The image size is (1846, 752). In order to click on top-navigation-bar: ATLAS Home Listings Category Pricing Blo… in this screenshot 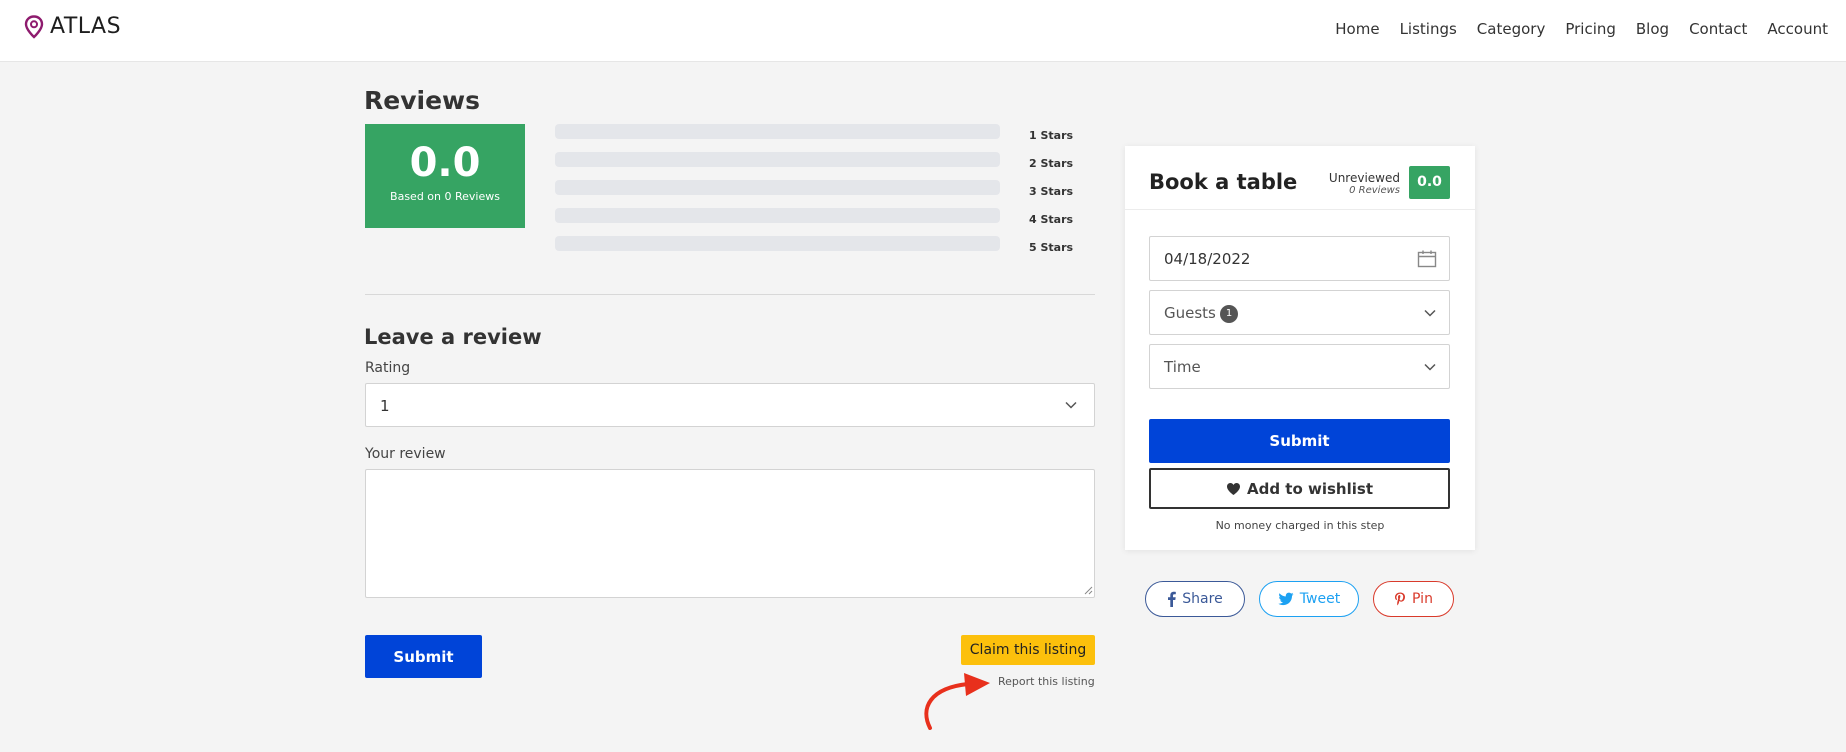, I will do `click(923, 31)`.